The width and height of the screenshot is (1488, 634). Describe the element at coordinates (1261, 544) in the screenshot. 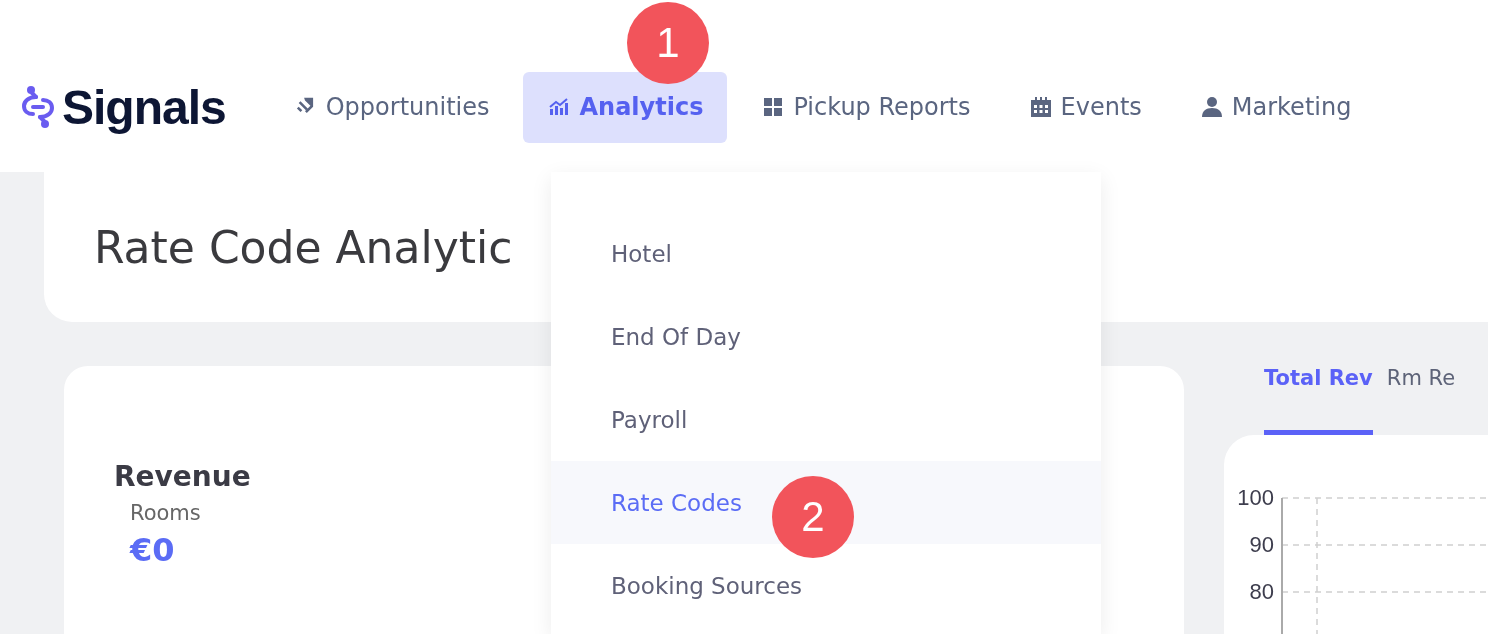

I see `y-tick-label: 90` at that location.